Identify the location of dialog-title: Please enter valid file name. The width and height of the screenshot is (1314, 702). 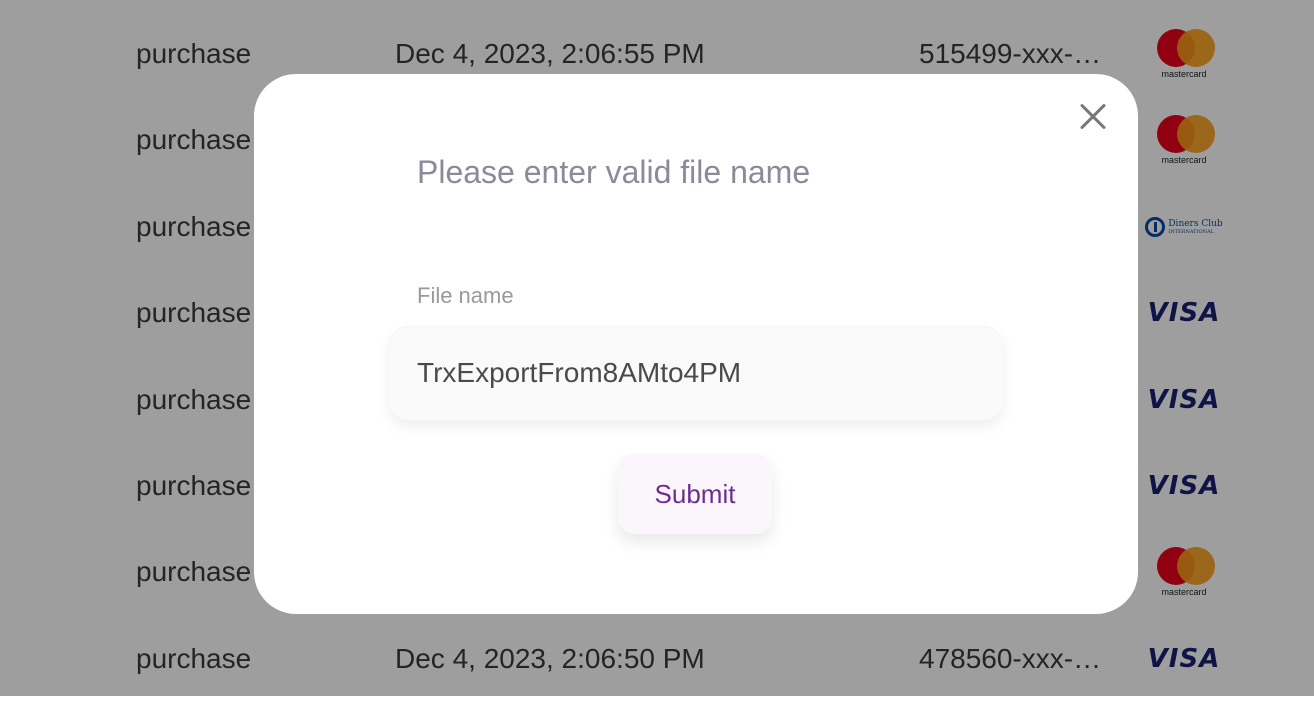
(614, 172).